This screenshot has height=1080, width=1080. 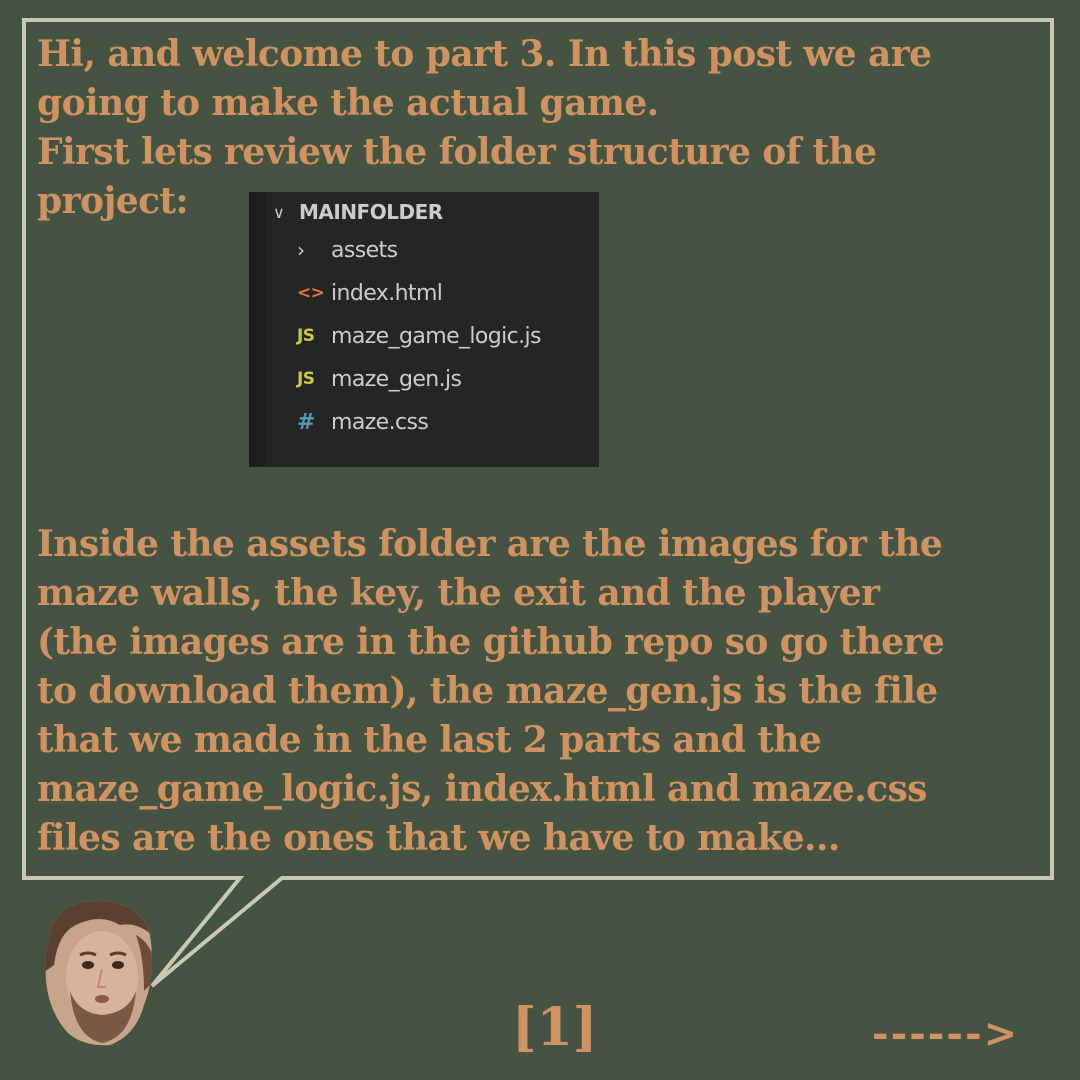 What do you see at coordinates (945, 1034) in the screenshot?
I see `next-page-arrow: ------>` at bounding box center [945, 1034].